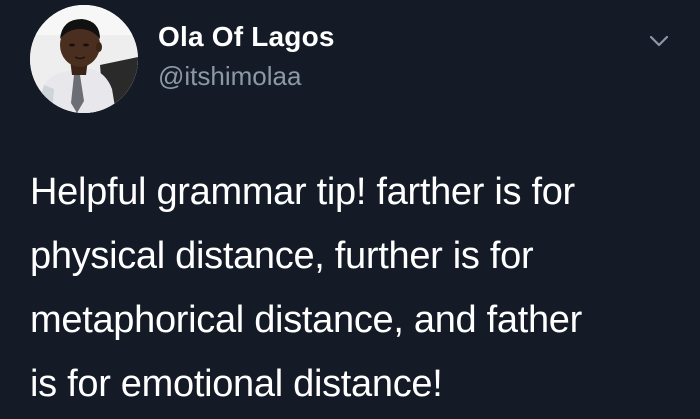 The image size is (700, 419). I want to click on username-handle: @itshimolaa, so click(229, 76).